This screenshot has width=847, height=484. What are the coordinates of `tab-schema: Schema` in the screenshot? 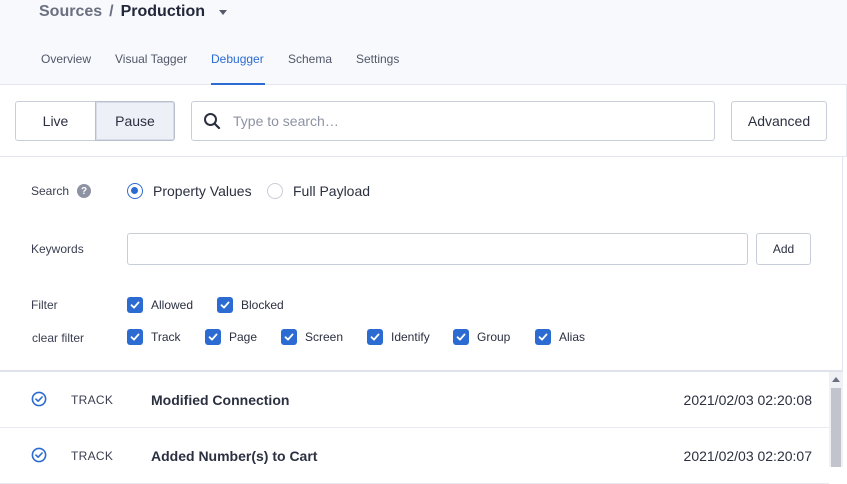 It's located at (311, 64).